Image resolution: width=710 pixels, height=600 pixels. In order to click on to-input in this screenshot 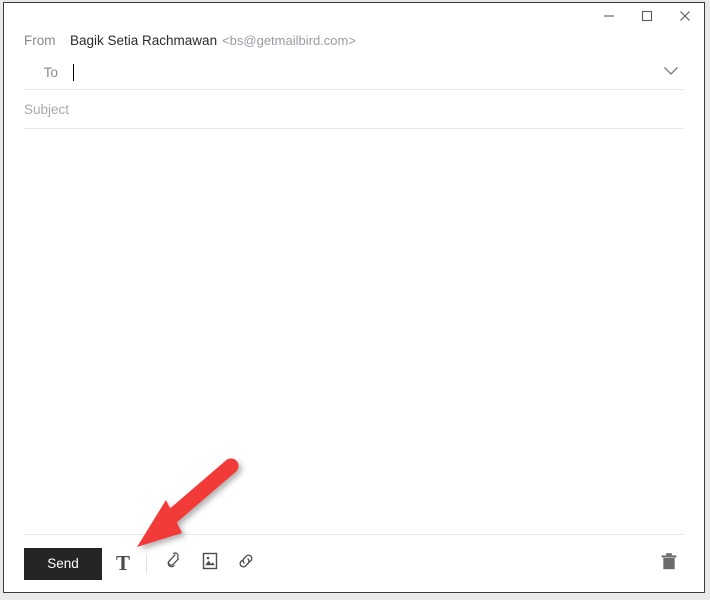, I will do `click(364, 72)`.